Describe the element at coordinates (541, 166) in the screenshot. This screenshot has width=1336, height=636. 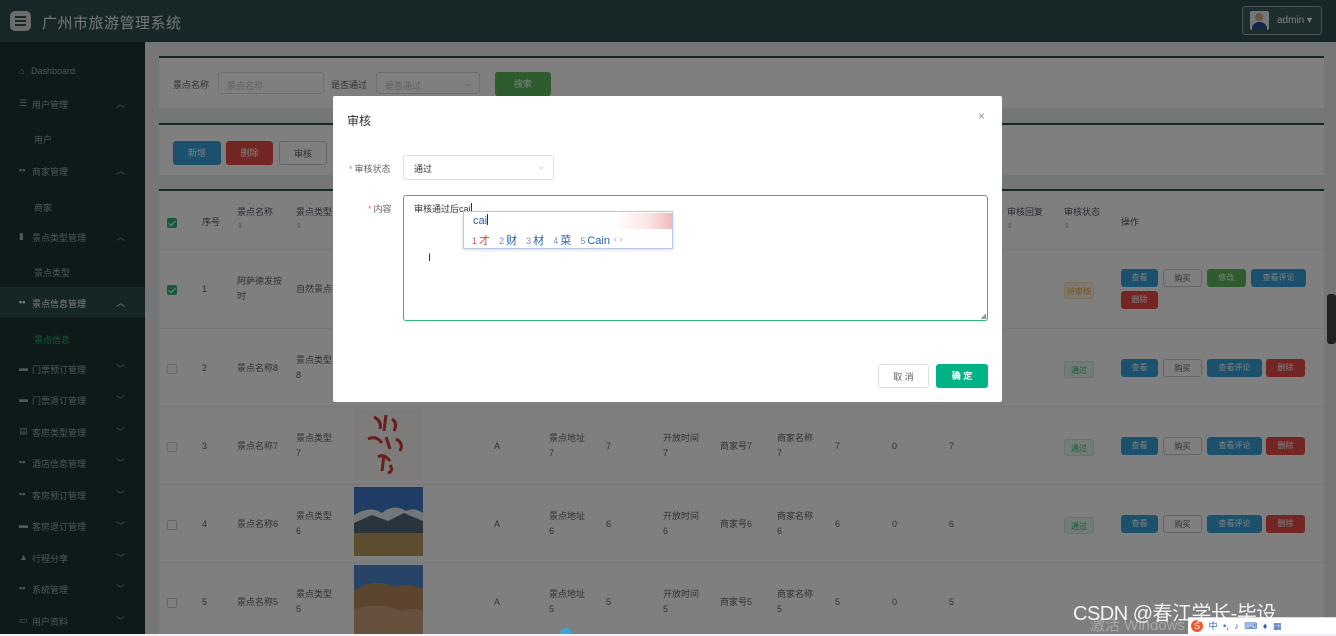
I see `chevron-down-icon: ⌄` at that location.